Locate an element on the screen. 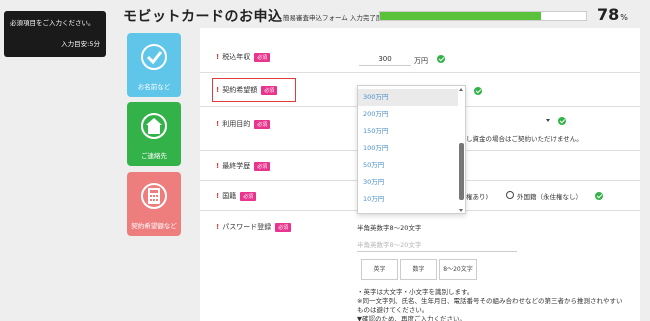 This screenshot has width=650, height=321. step-name: お名前など is located at coordinates (154, 65).